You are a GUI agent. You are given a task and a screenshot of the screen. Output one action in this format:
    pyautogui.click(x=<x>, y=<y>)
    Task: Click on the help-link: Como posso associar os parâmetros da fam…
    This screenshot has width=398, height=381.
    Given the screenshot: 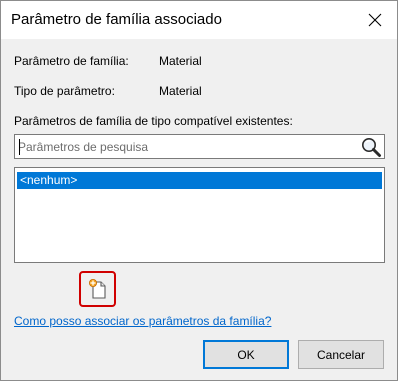 What is the action you would take?
    pyautogui.click(x=142, y=321)
    